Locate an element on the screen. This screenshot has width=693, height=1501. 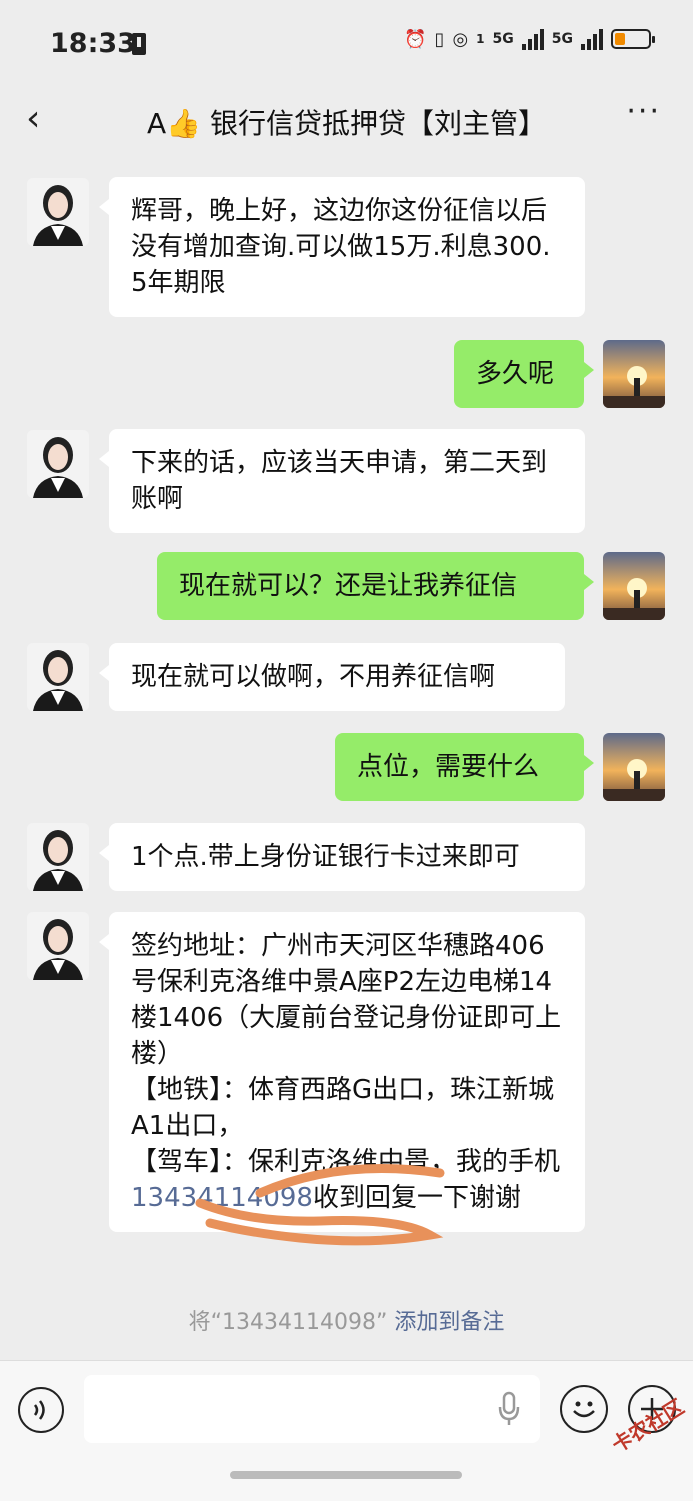
signal-1-icon is located at coordinates (532, 39).